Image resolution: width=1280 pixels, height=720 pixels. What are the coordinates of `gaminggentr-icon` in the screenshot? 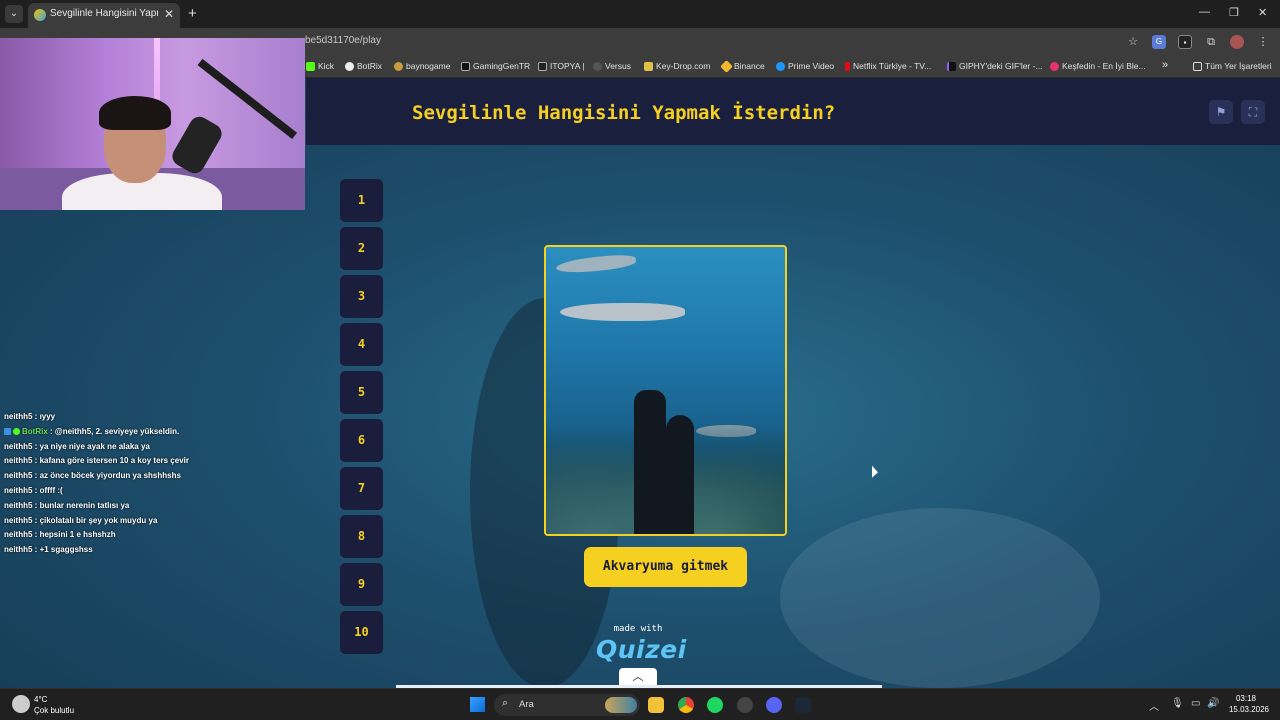 It's located at (465, 66).